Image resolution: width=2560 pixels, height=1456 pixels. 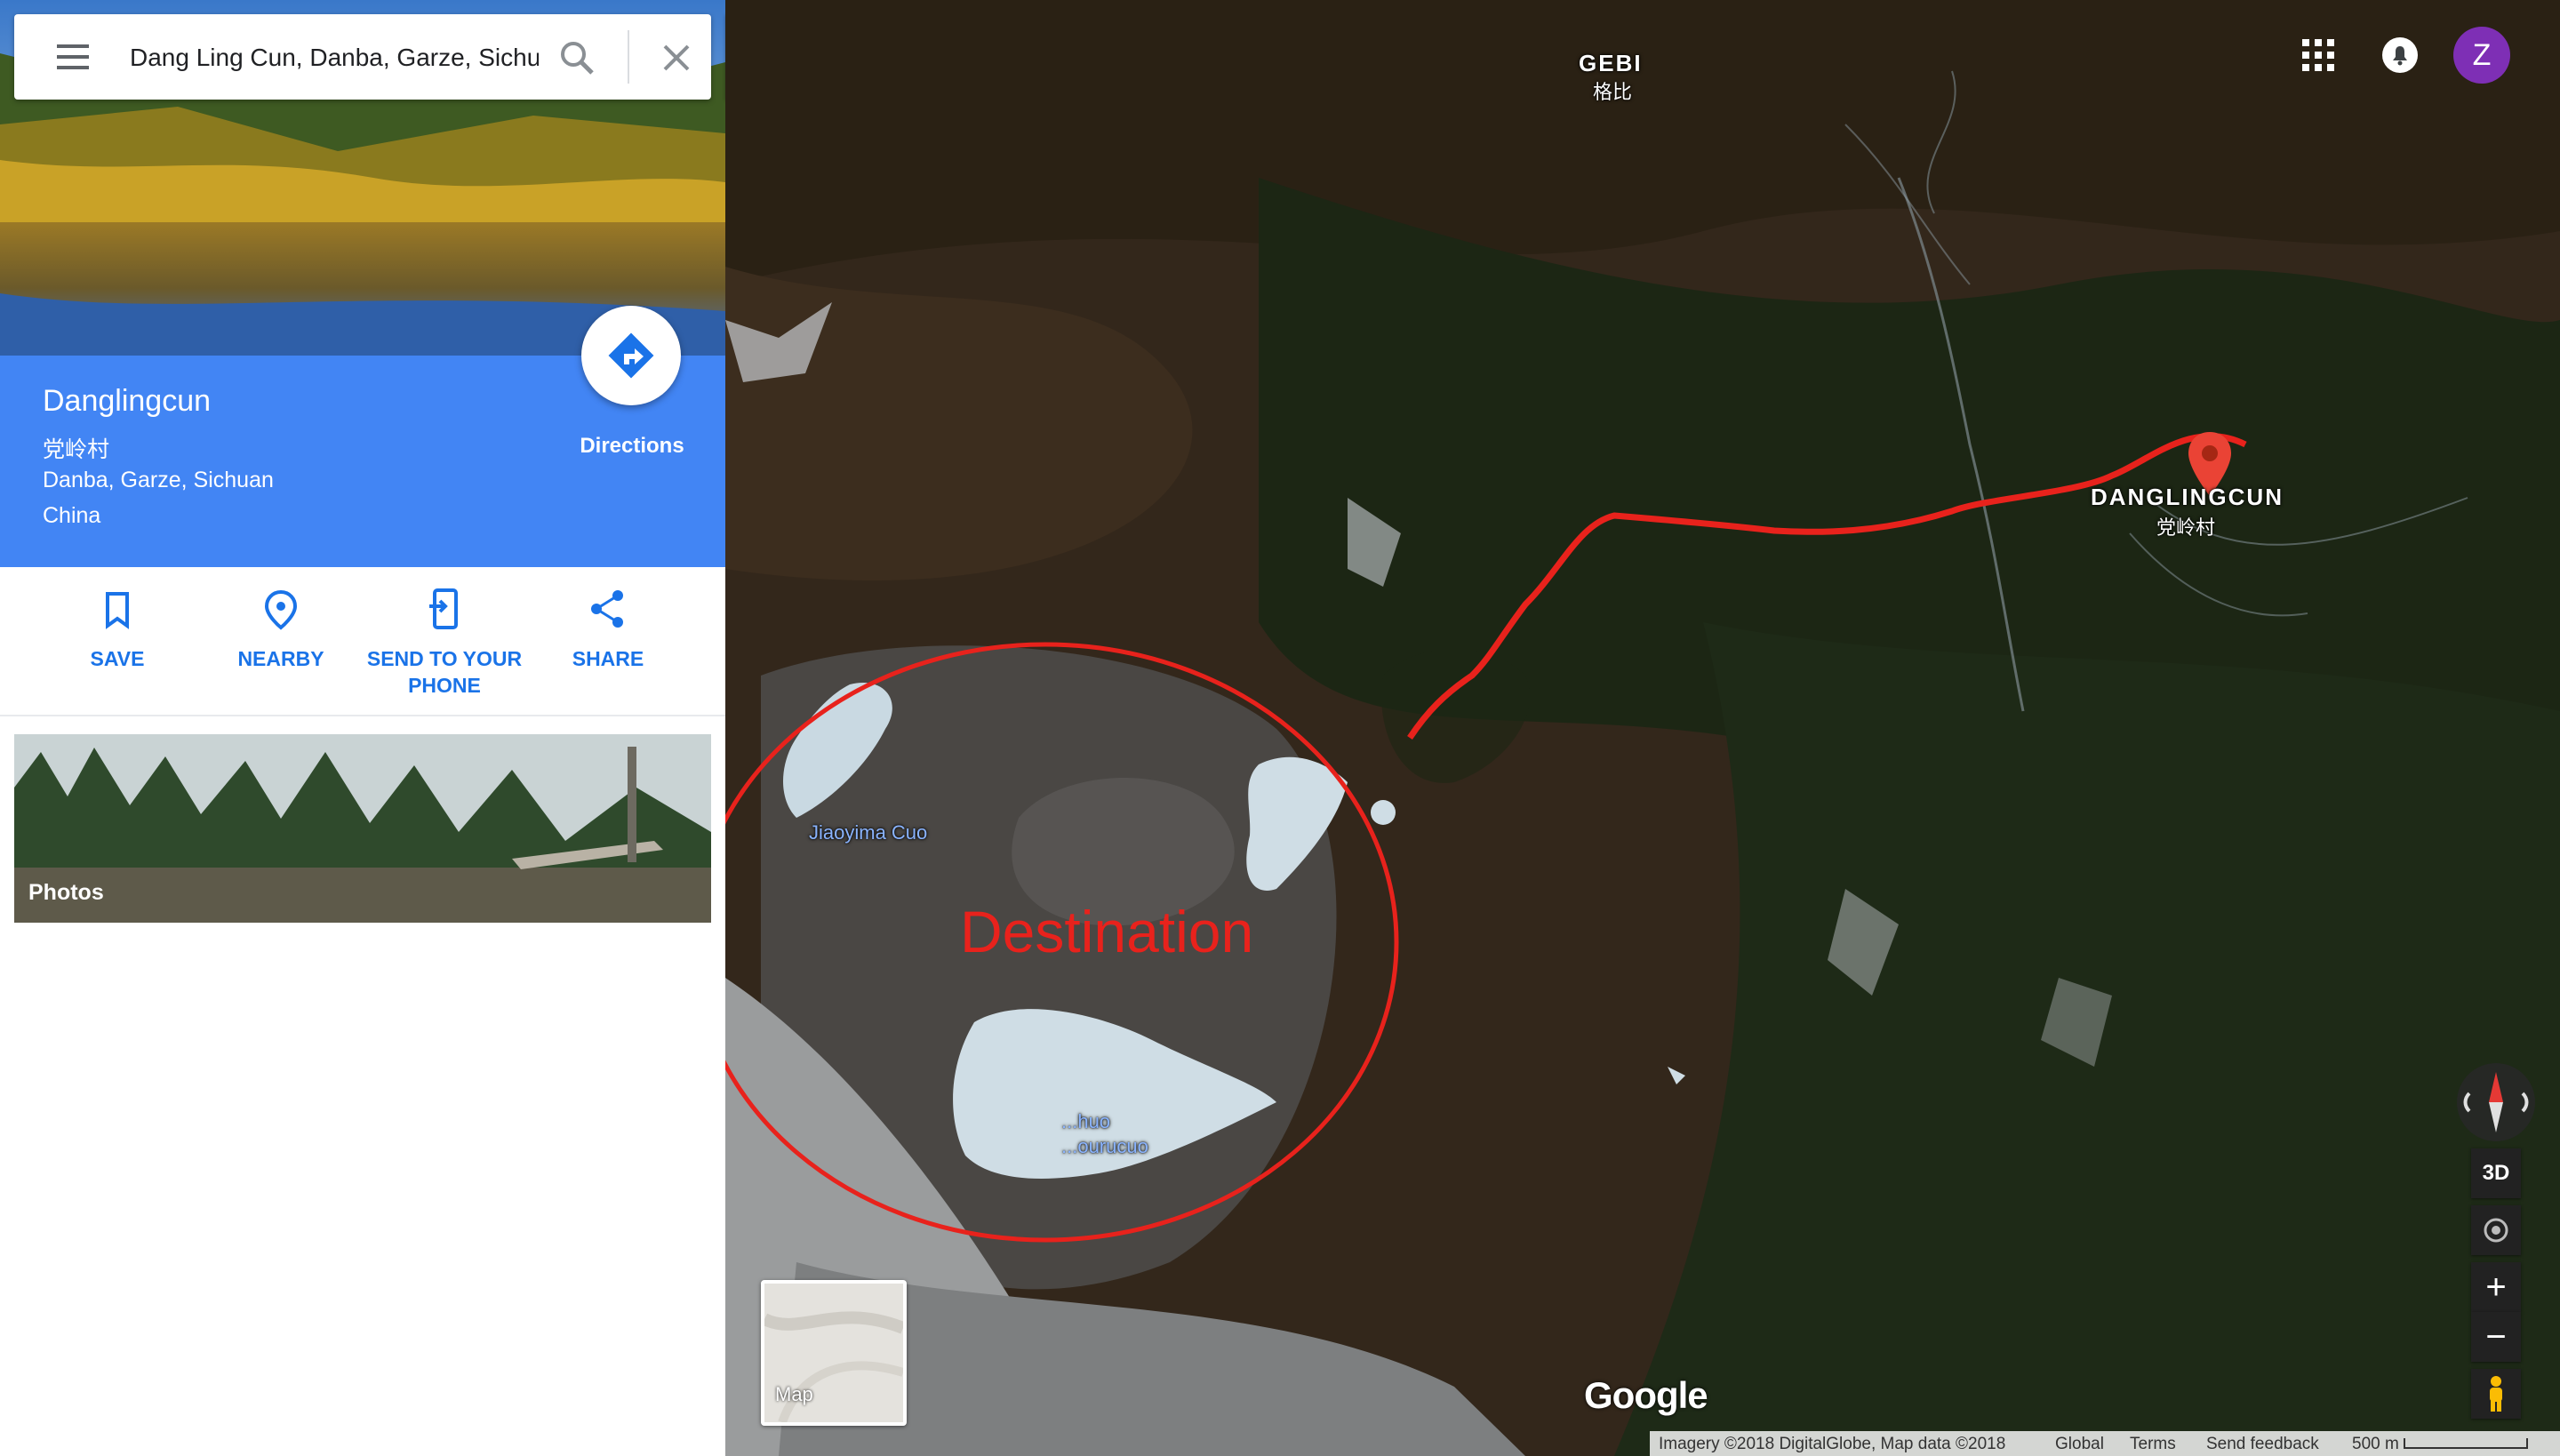 What do you see at coordinates (334, 58) in the screenshot?
I see `search-input` at bounding box center [334, 58].